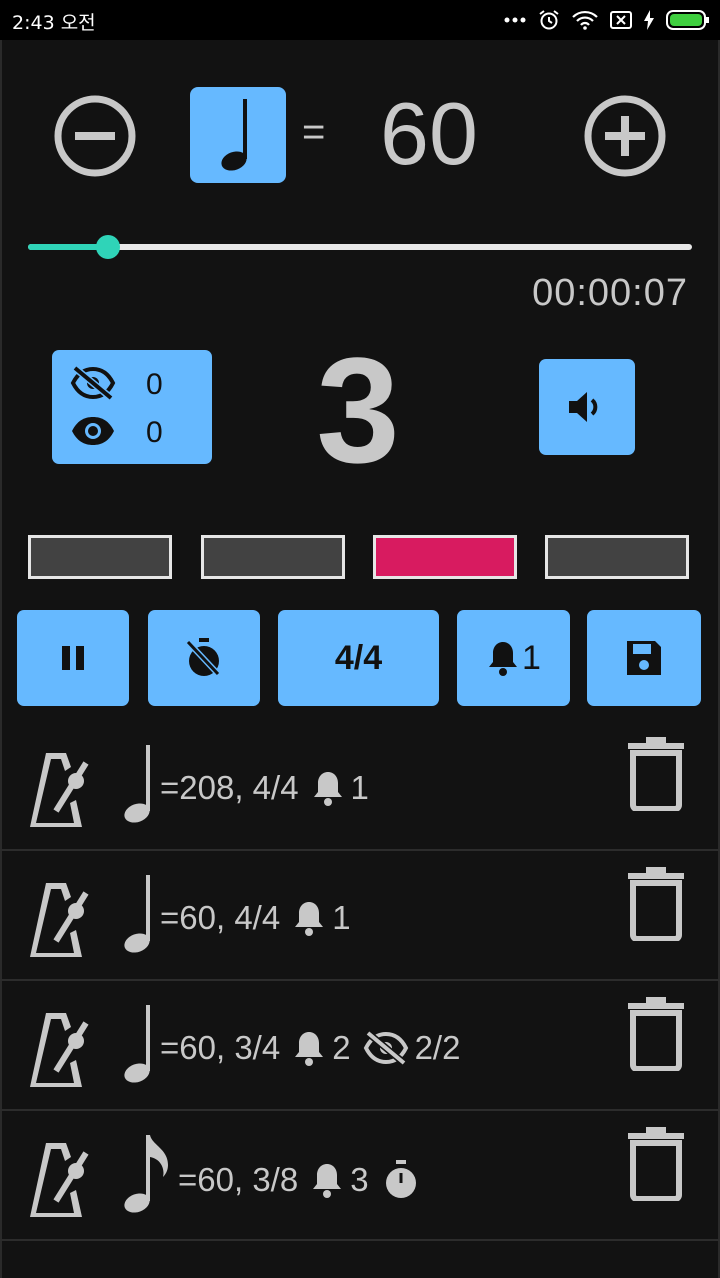  What do you see at coordinates (359, 1179) in the screenshot?
I see `preset-bell-count: 3` at bounding box center [359, 1179].